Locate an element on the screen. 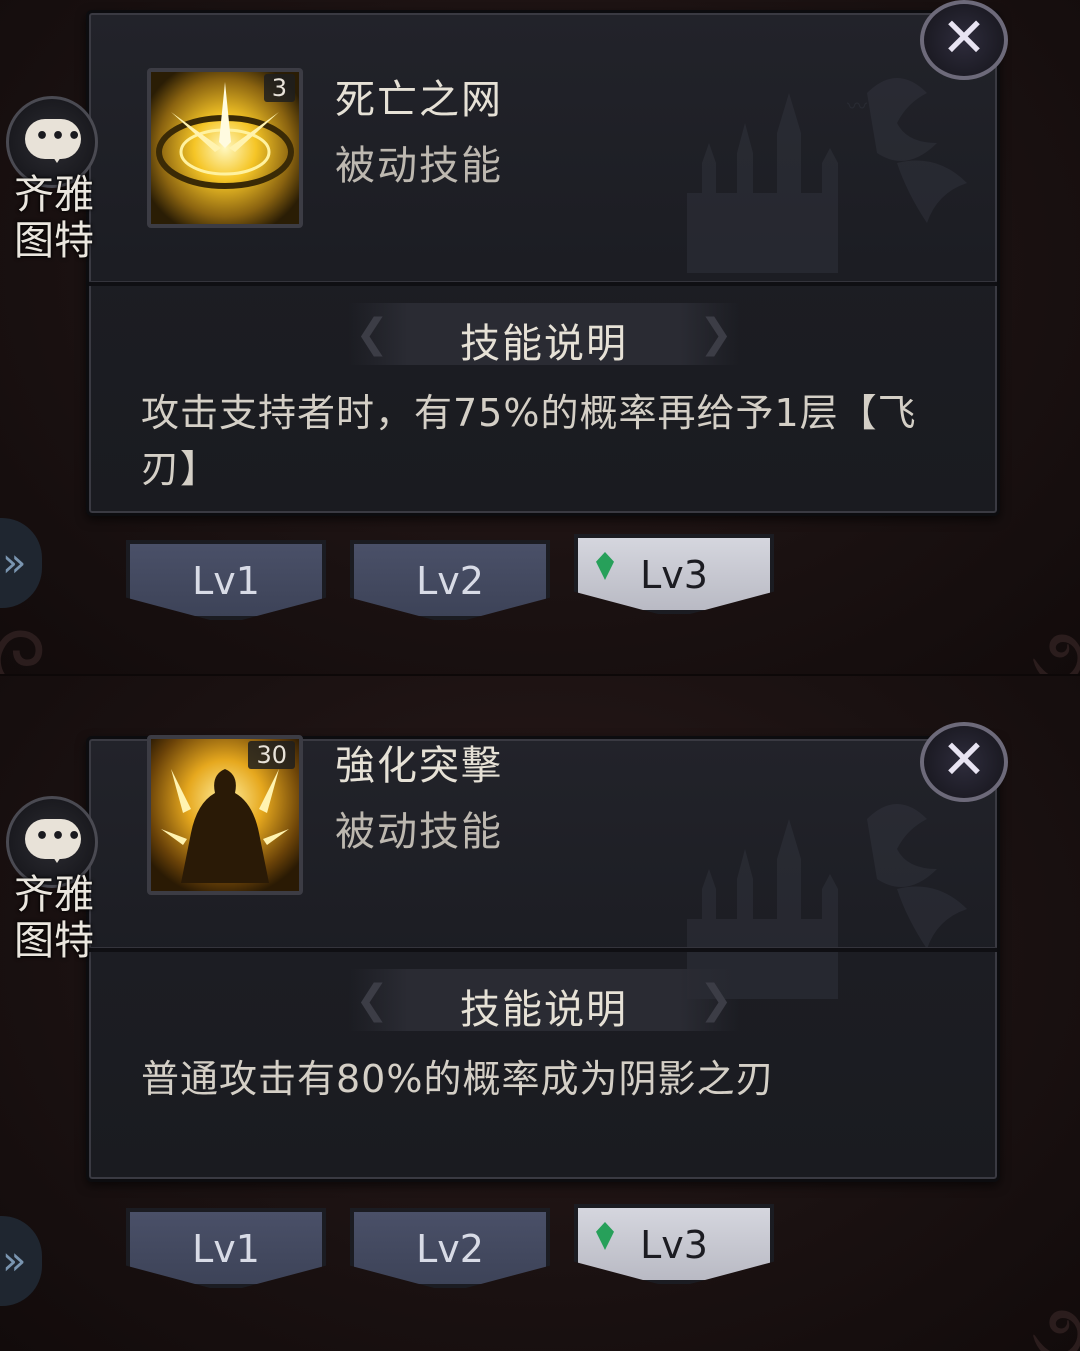 The height and width of the screenshot is (1351, 1080). skill-name: 強化突擊 is located at coordinates (419, 766).